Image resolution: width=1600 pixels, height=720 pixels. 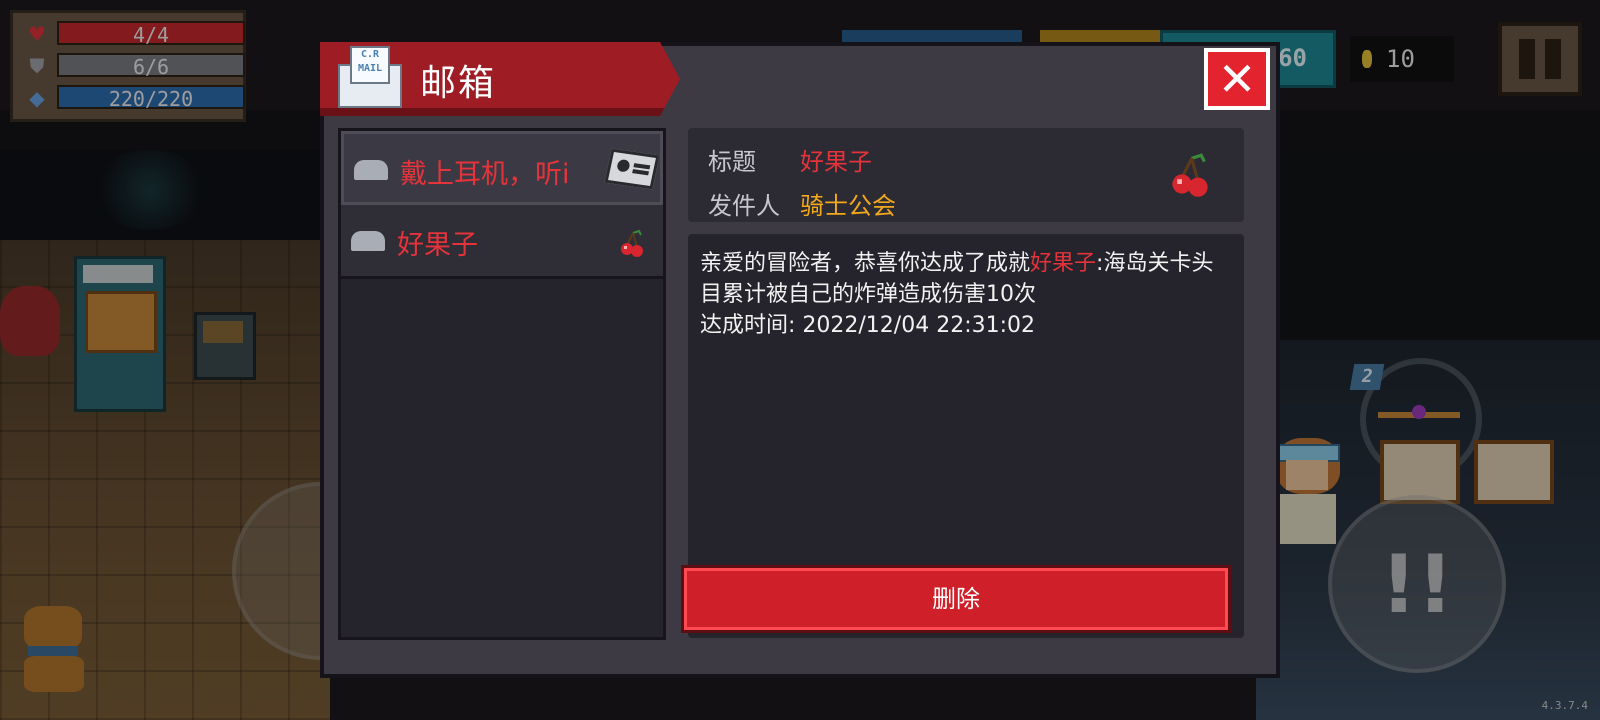 What do you see at coordinates (437, 245) in the screenshot?
I see `mail-item-title: 好果子` at bounding box center [437, 245].